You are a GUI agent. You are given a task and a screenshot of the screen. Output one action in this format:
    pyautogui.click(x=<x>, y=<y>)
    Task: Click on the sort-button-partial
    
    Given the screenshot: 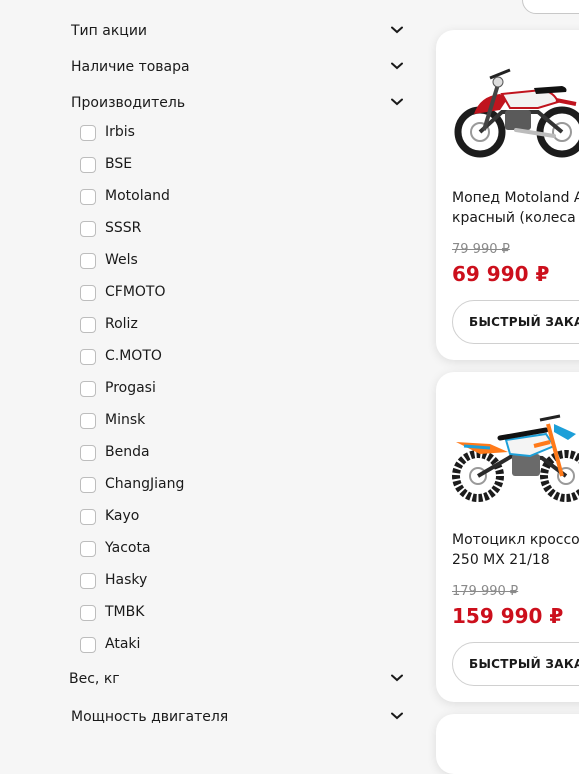 What is the action you would take?
    pyautogui.click(x=550, y=7)
    